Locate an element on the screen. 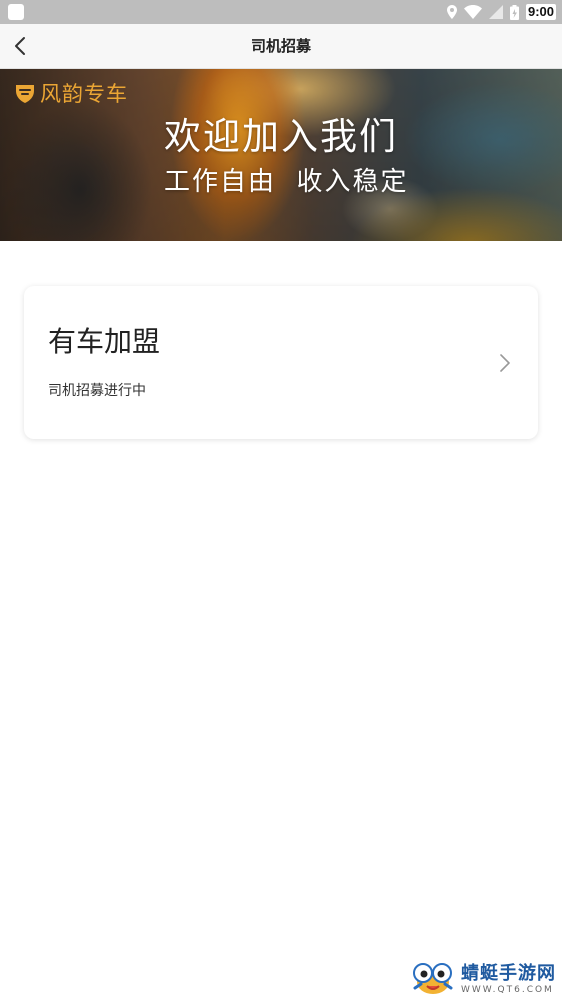 The height and width of the screenshot is (1000, 562). watermark: 蜻蜓手游网 WWW.QT6.COM is located at coordinates (483, 979).